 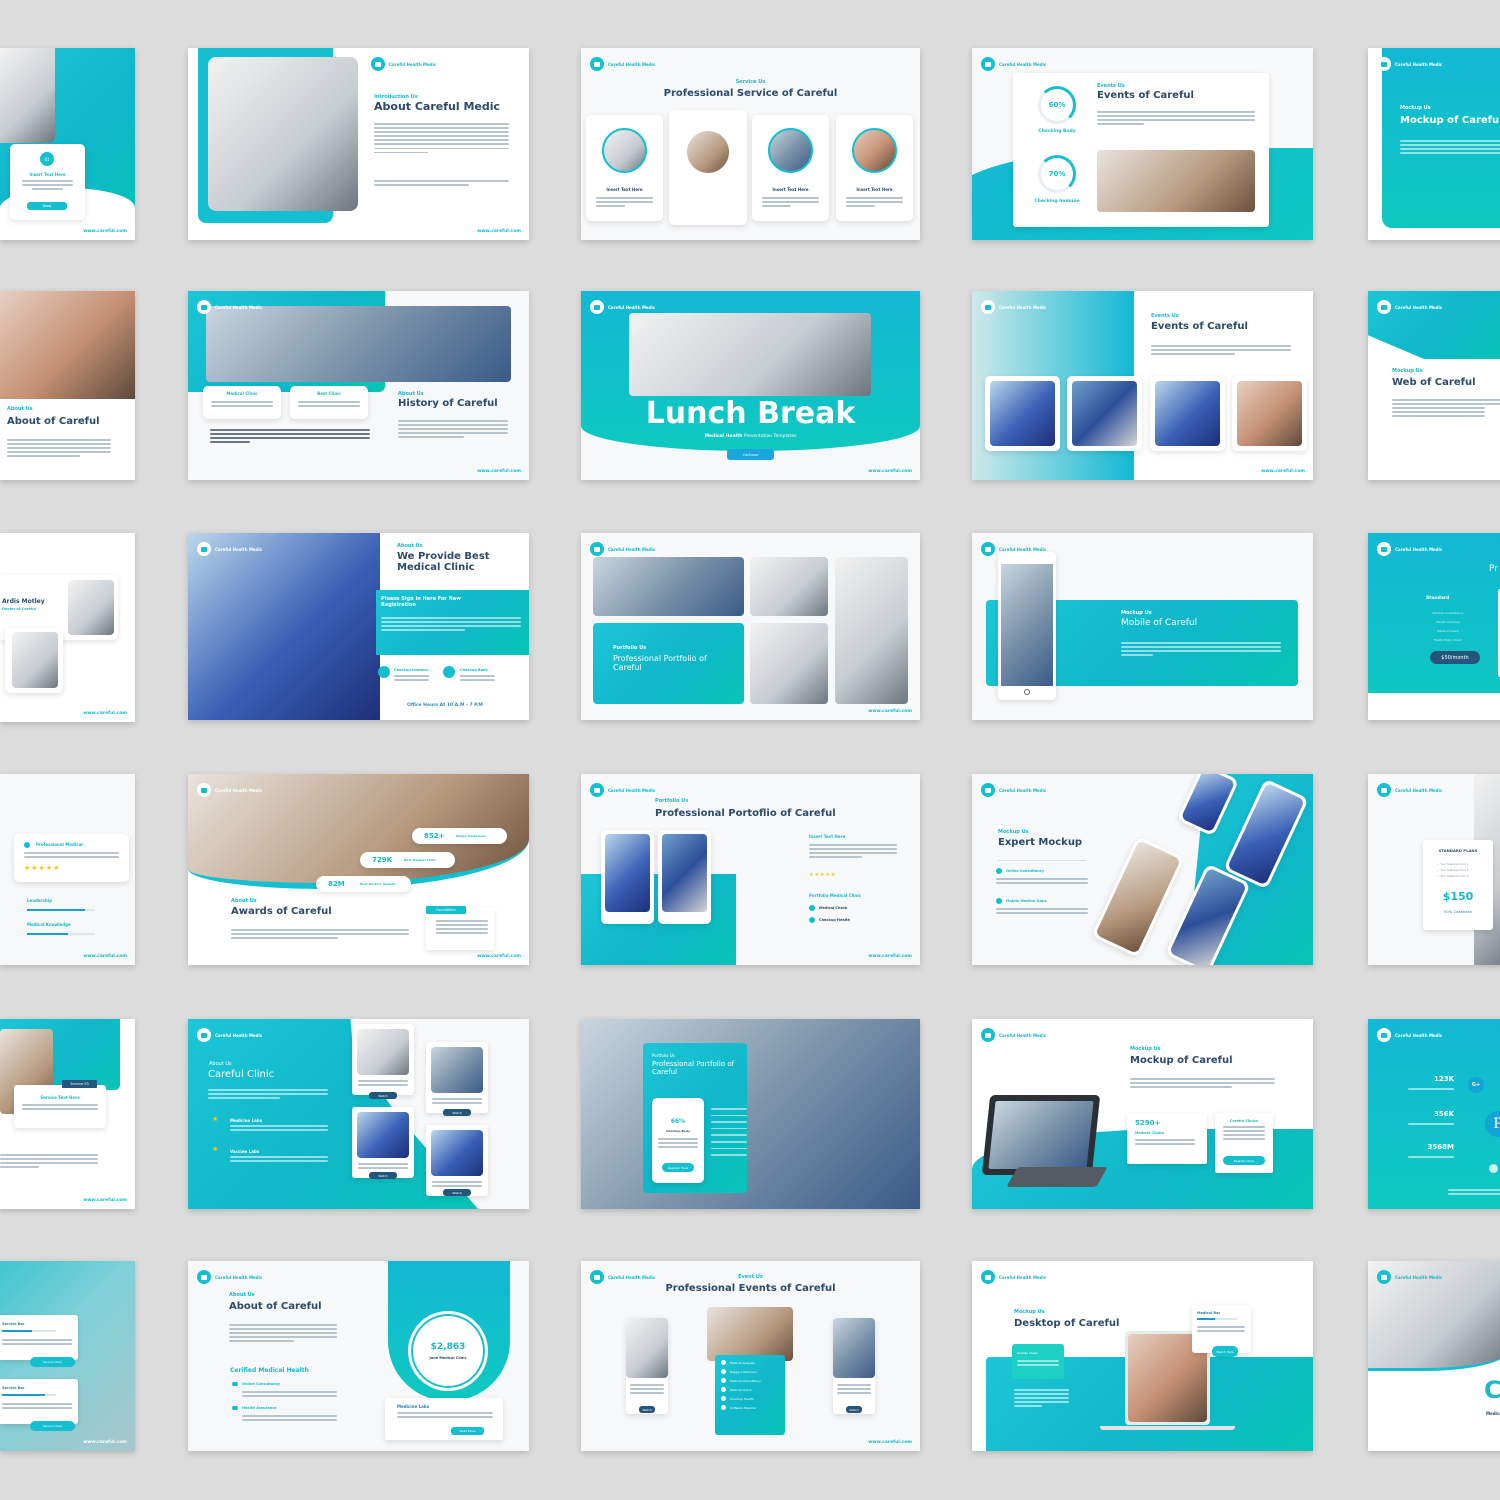 What do you see at coordinates (750, 454) in the screenshot?
I see `continue-button: Continue` at bounding box center [750, 454].